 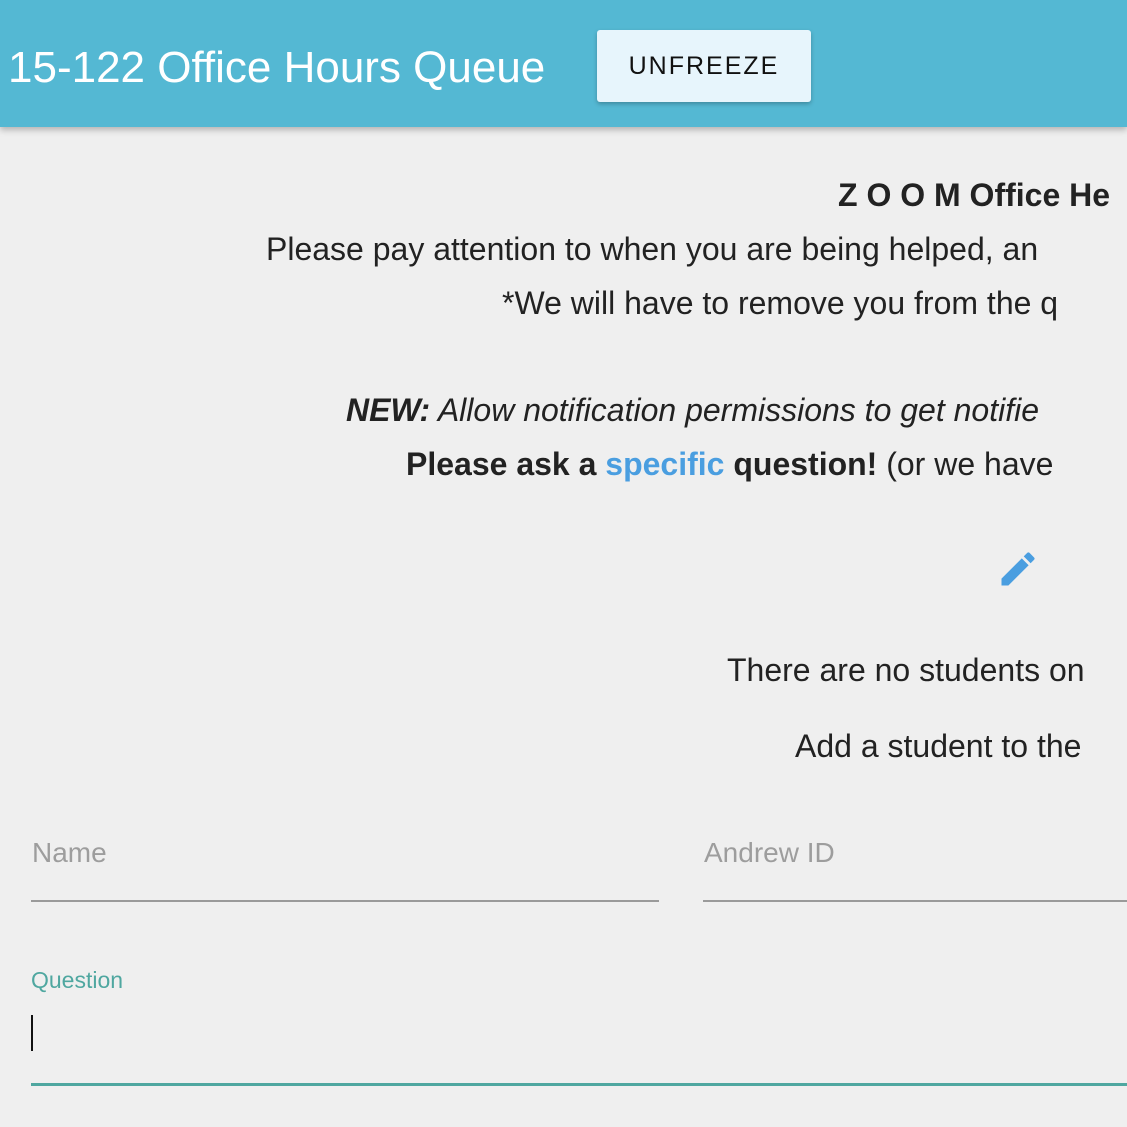 I want to click on name-field: Name, so click(x=345, y=864).